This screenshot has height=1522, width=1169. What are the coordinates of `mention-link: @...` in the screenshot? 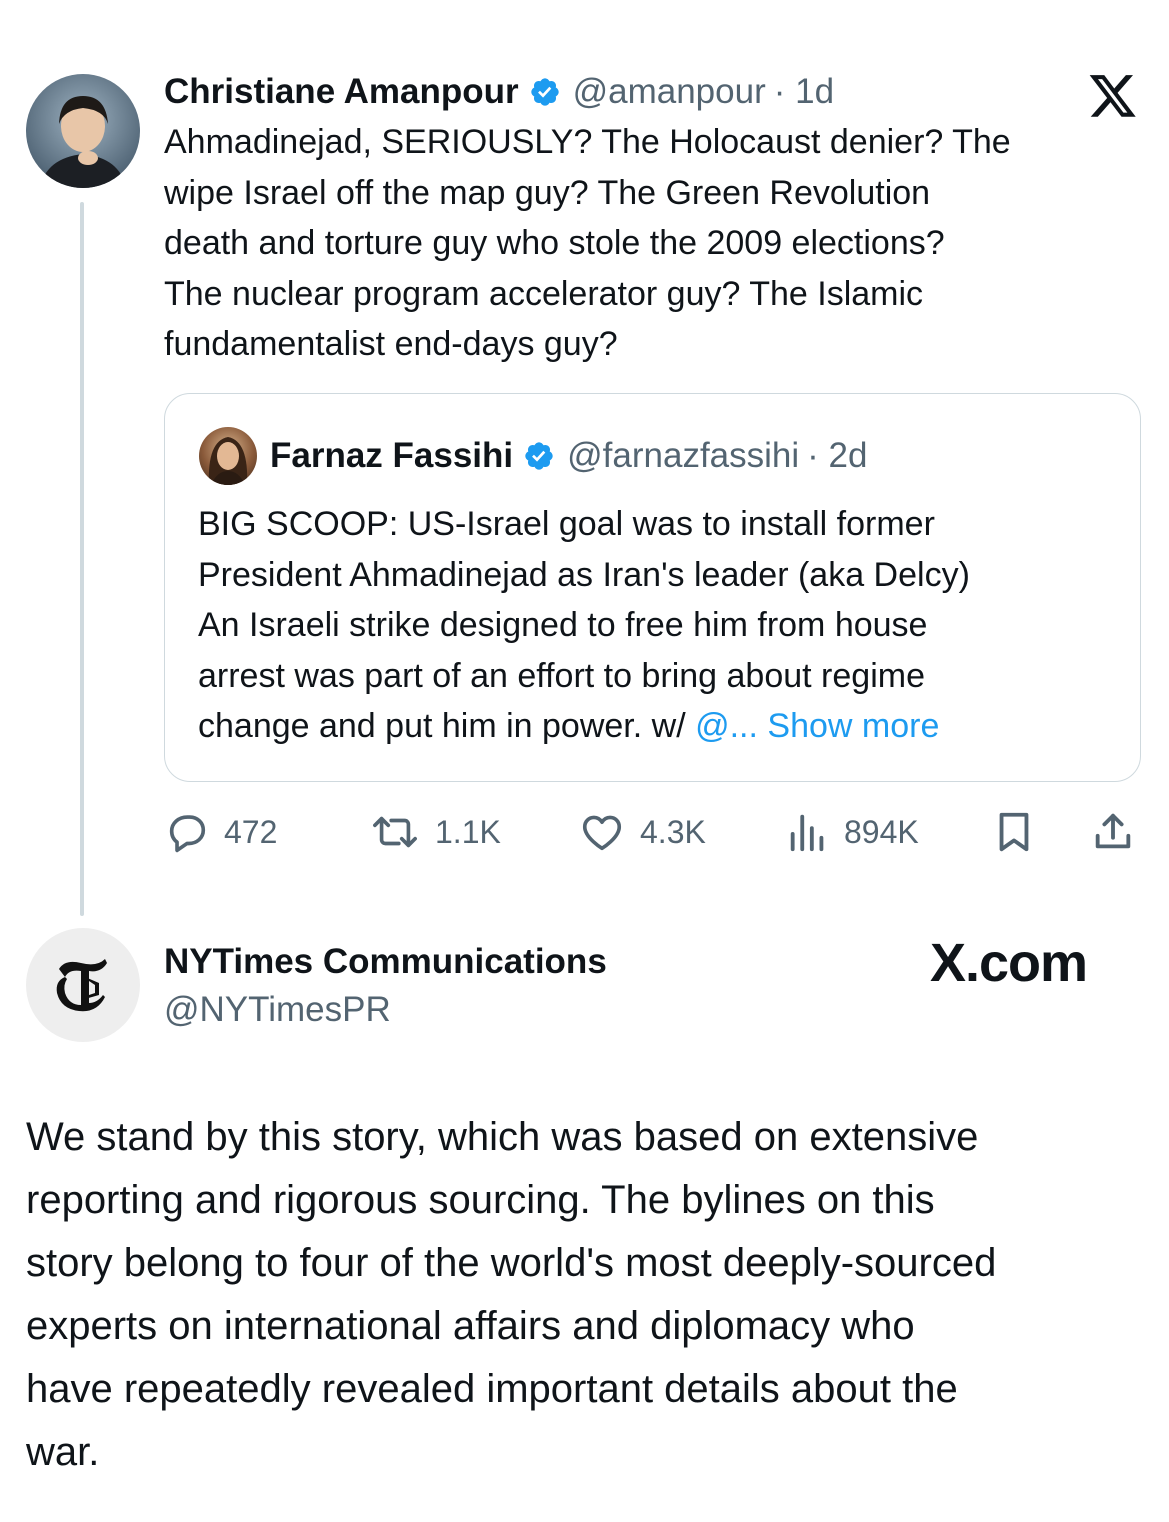 It's located at (726, 726).